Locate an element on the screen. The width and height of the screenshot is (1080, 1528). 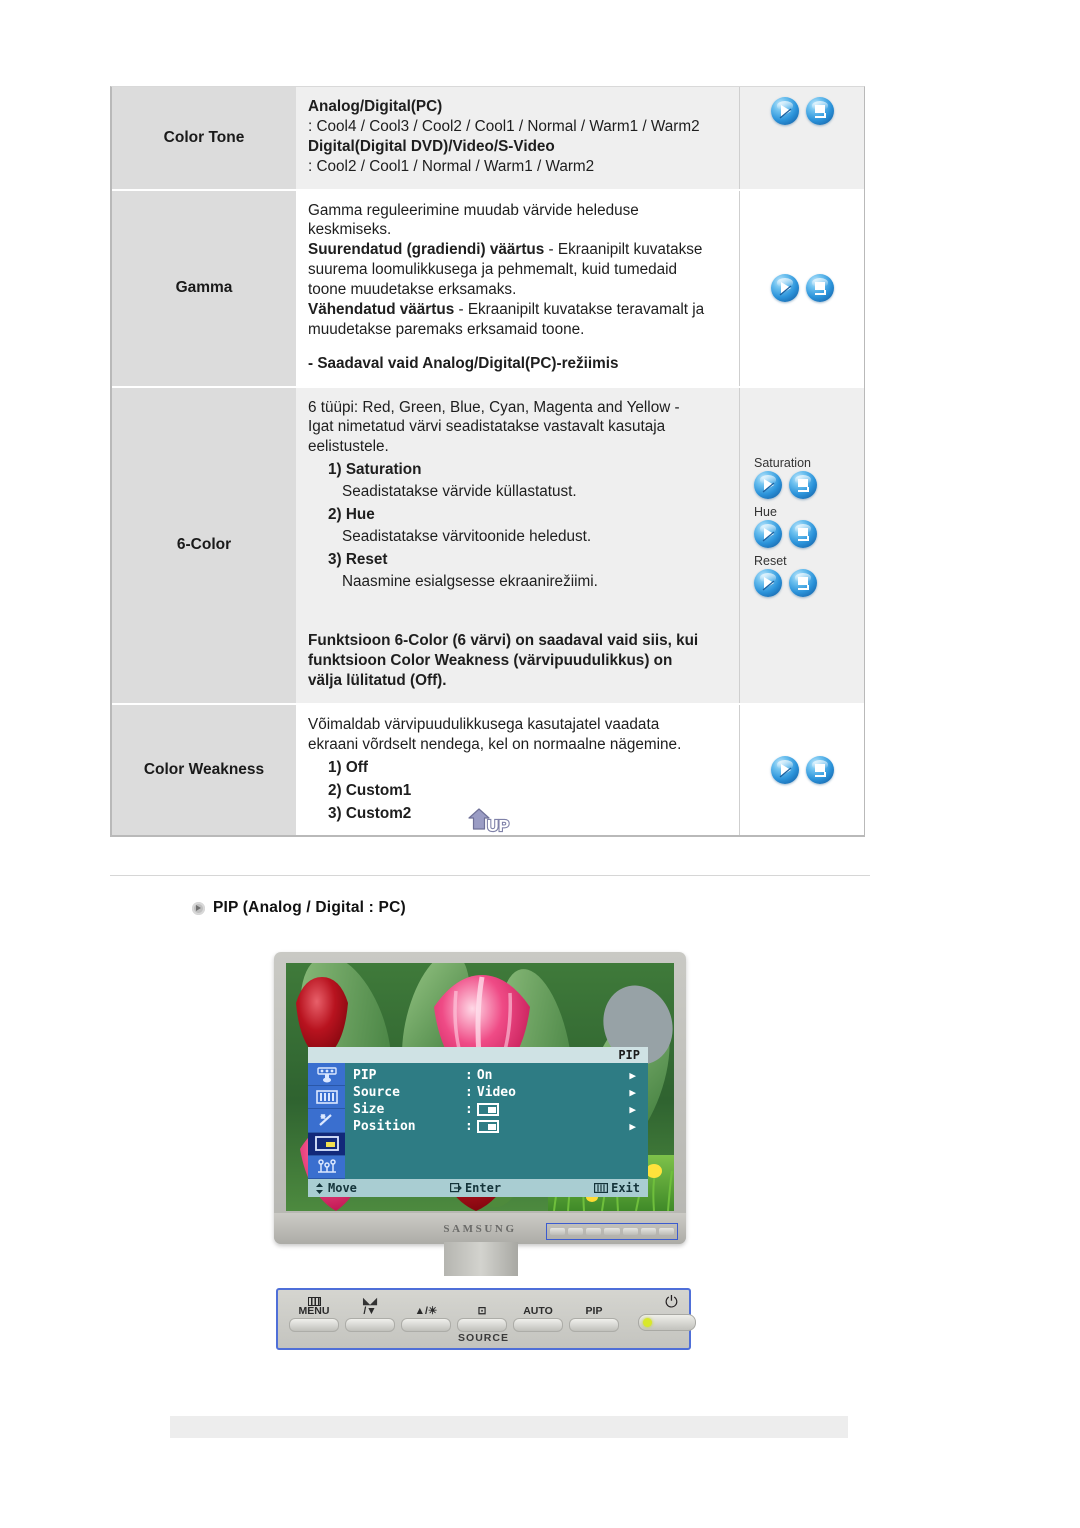
icon-group-label: Saturation is located at coordinates (782, 462).